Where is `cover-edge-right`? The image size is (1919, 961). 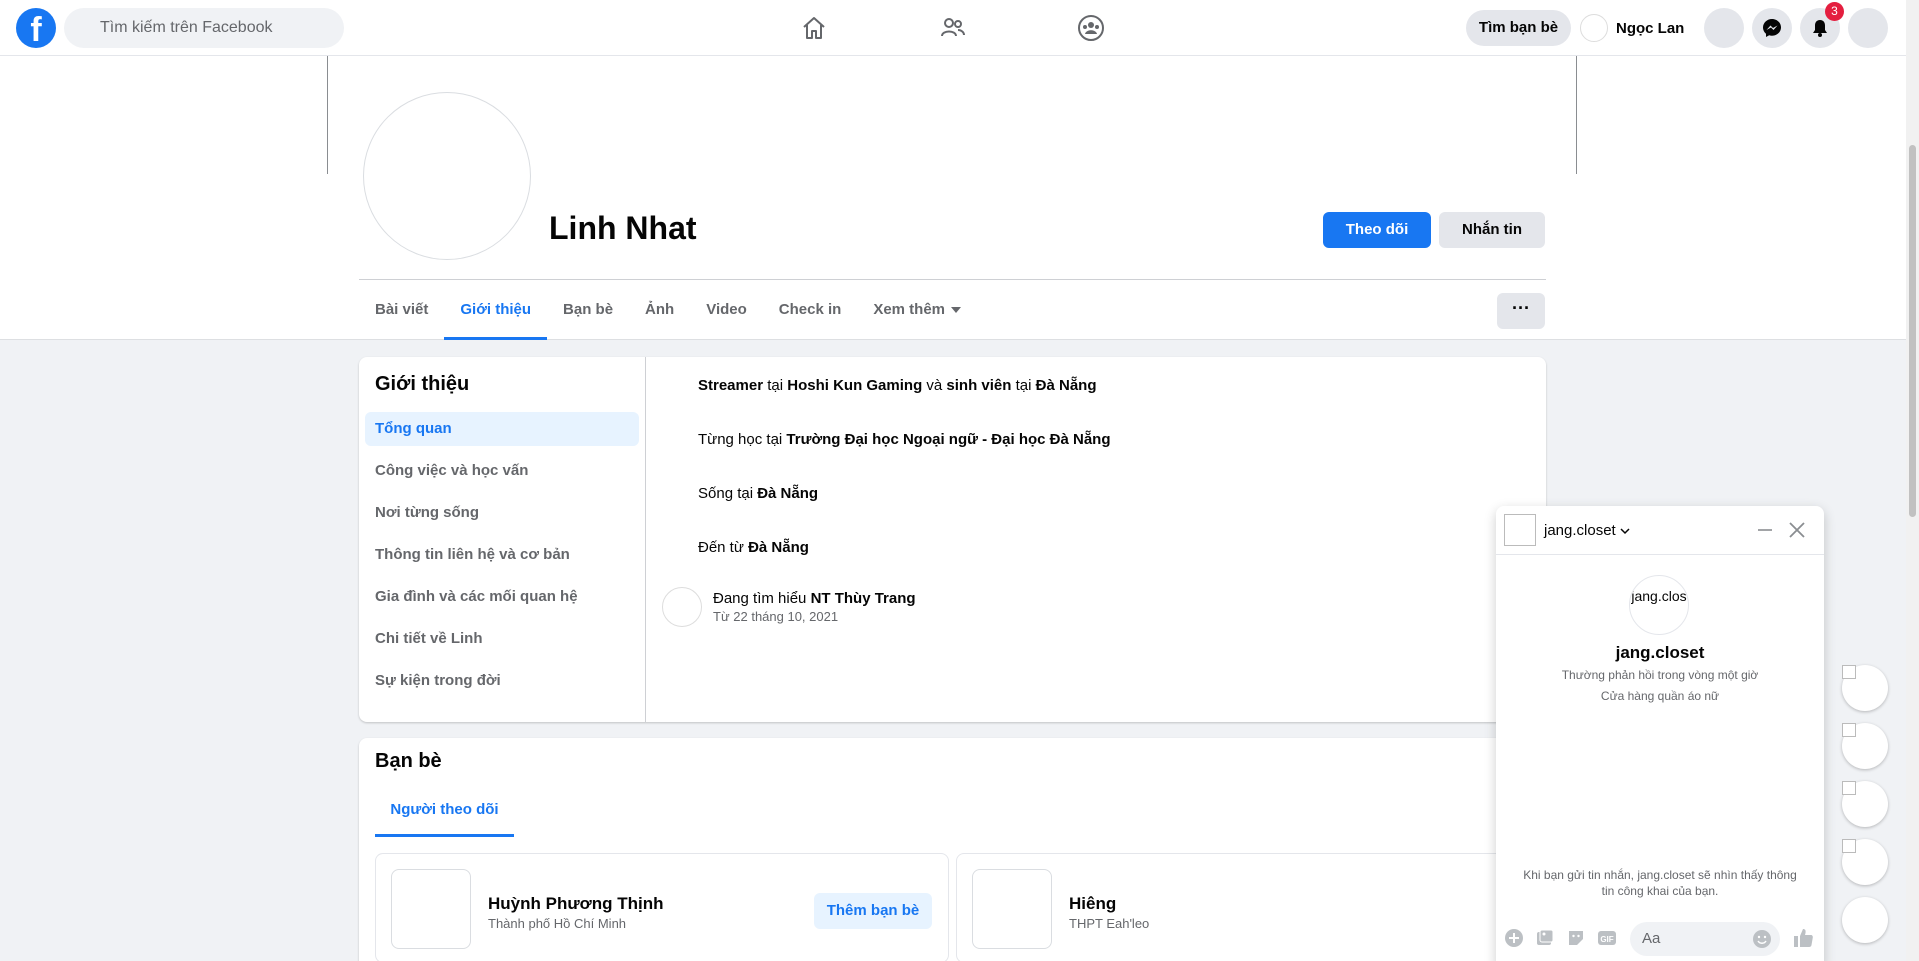 cover-edge-right is located at coordinates (1576, 115).